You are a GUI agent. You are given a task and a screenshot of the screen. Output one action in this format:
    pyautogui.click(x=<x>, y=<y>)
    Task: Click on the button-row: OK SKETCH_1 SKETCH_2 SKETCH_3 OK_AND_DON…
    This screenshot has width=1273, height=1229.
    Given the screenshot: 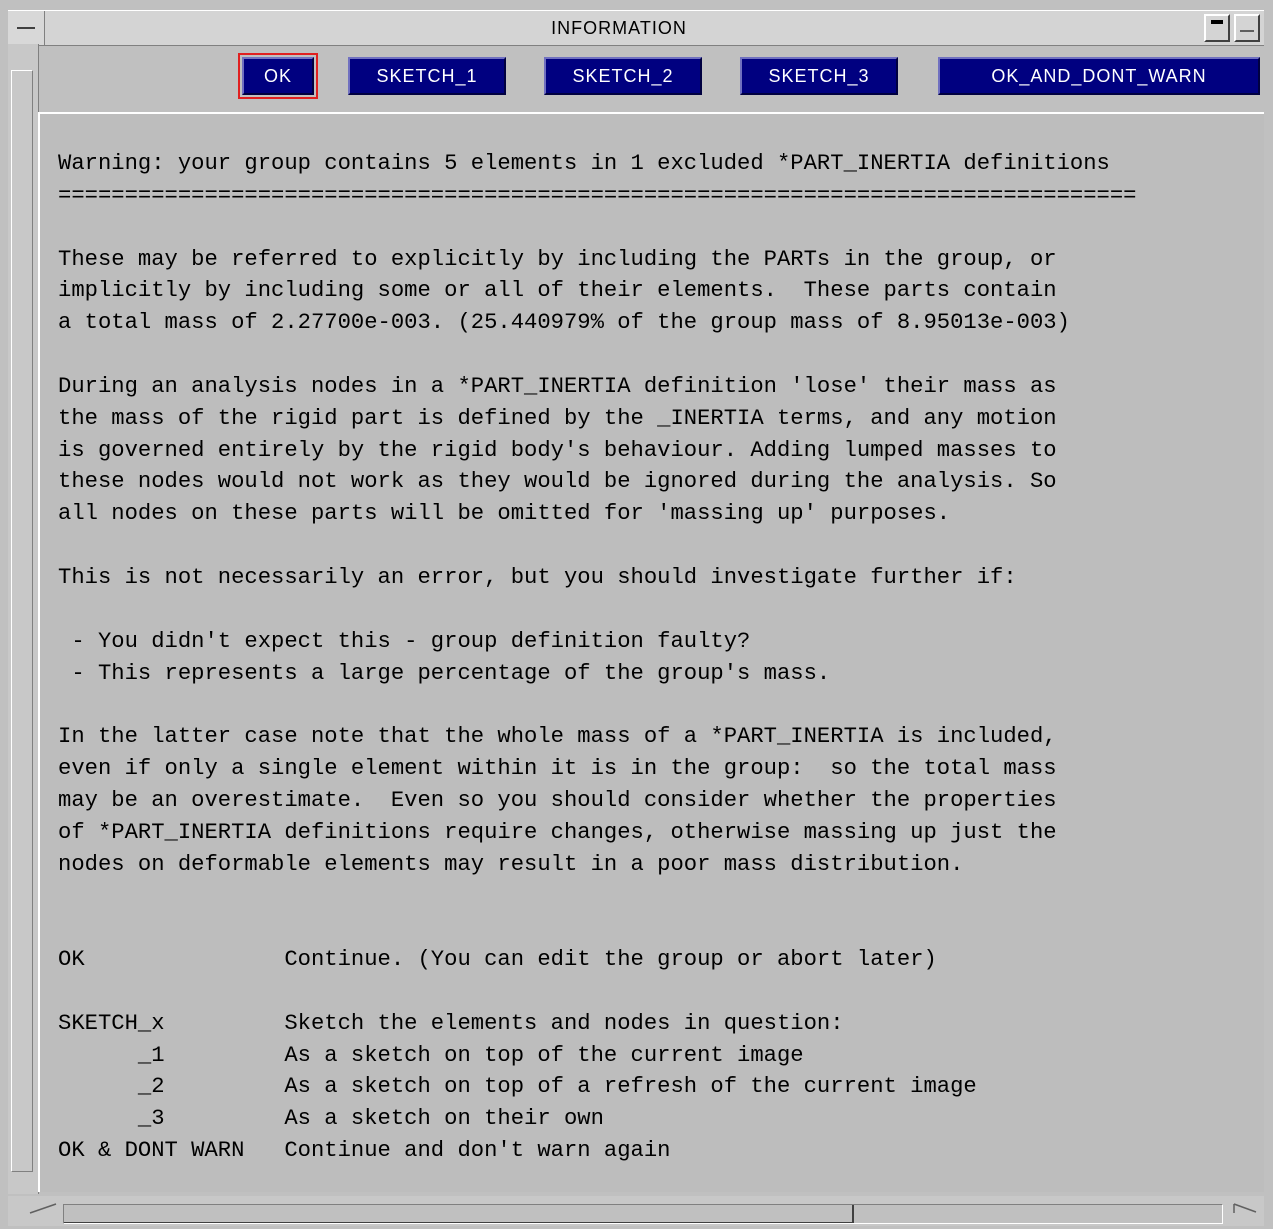 What is the action you would take?
    pyautogui.click(x=651, y=79)
    